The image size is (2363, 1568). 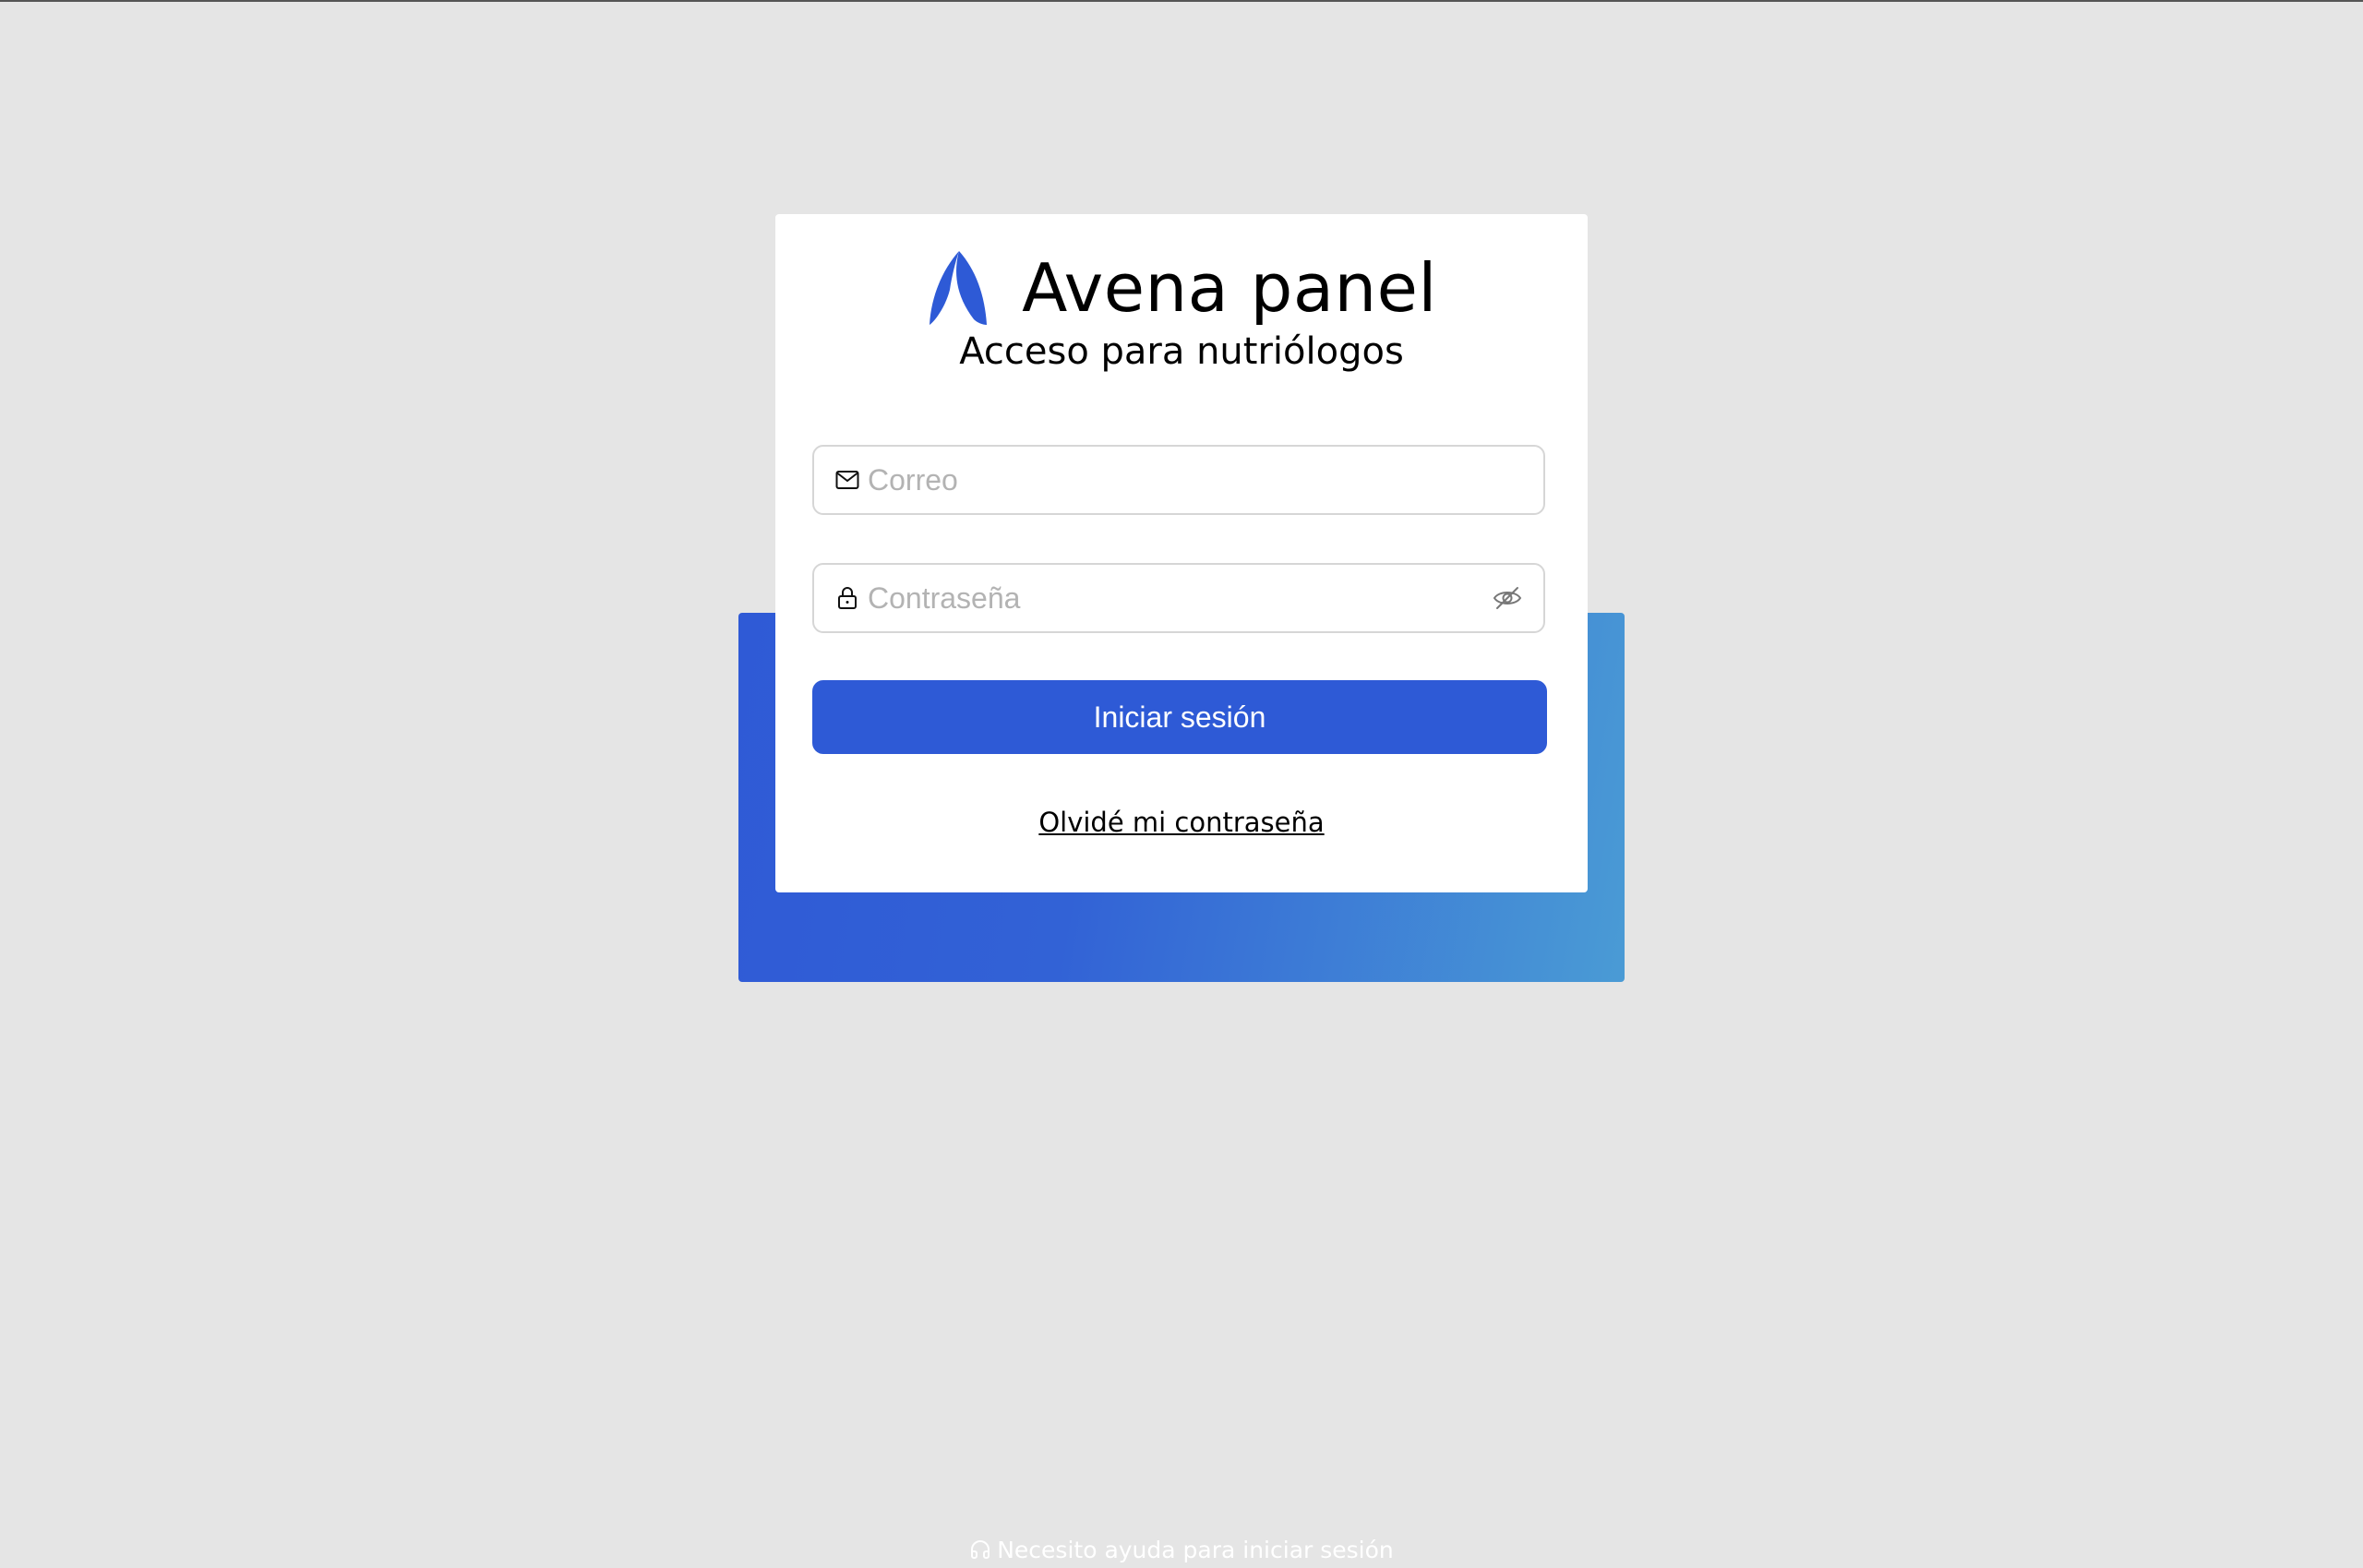 What do you see at coordinates (1229, 288) in the screenshot?
I see `brand-name: Avena panel` at bounding box center [1229, 288].